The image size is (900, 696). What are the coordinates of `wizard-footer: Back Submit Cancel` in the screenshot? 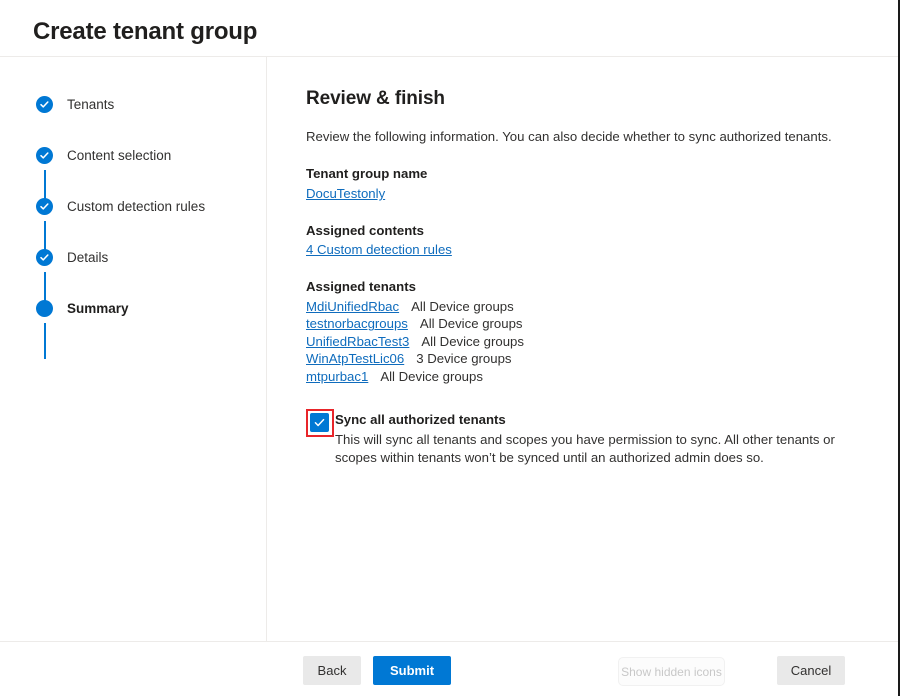 It's located at (449, 668).